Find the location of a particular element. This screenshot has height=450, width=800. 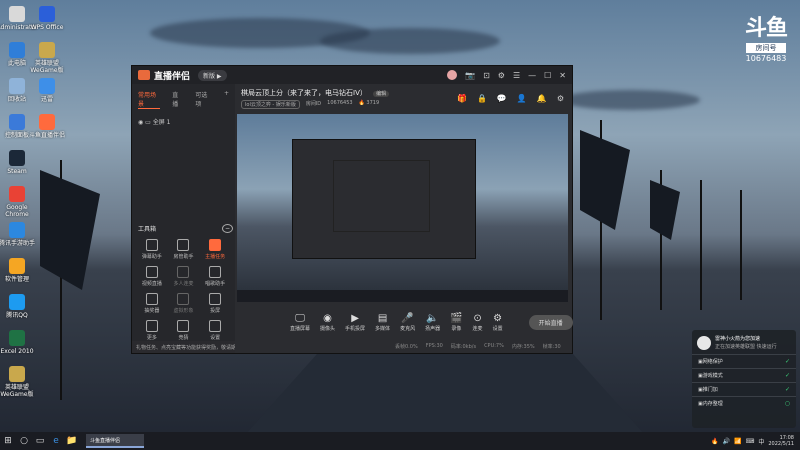

row-label: 游戏模式 is located at coordinates (712, 376).